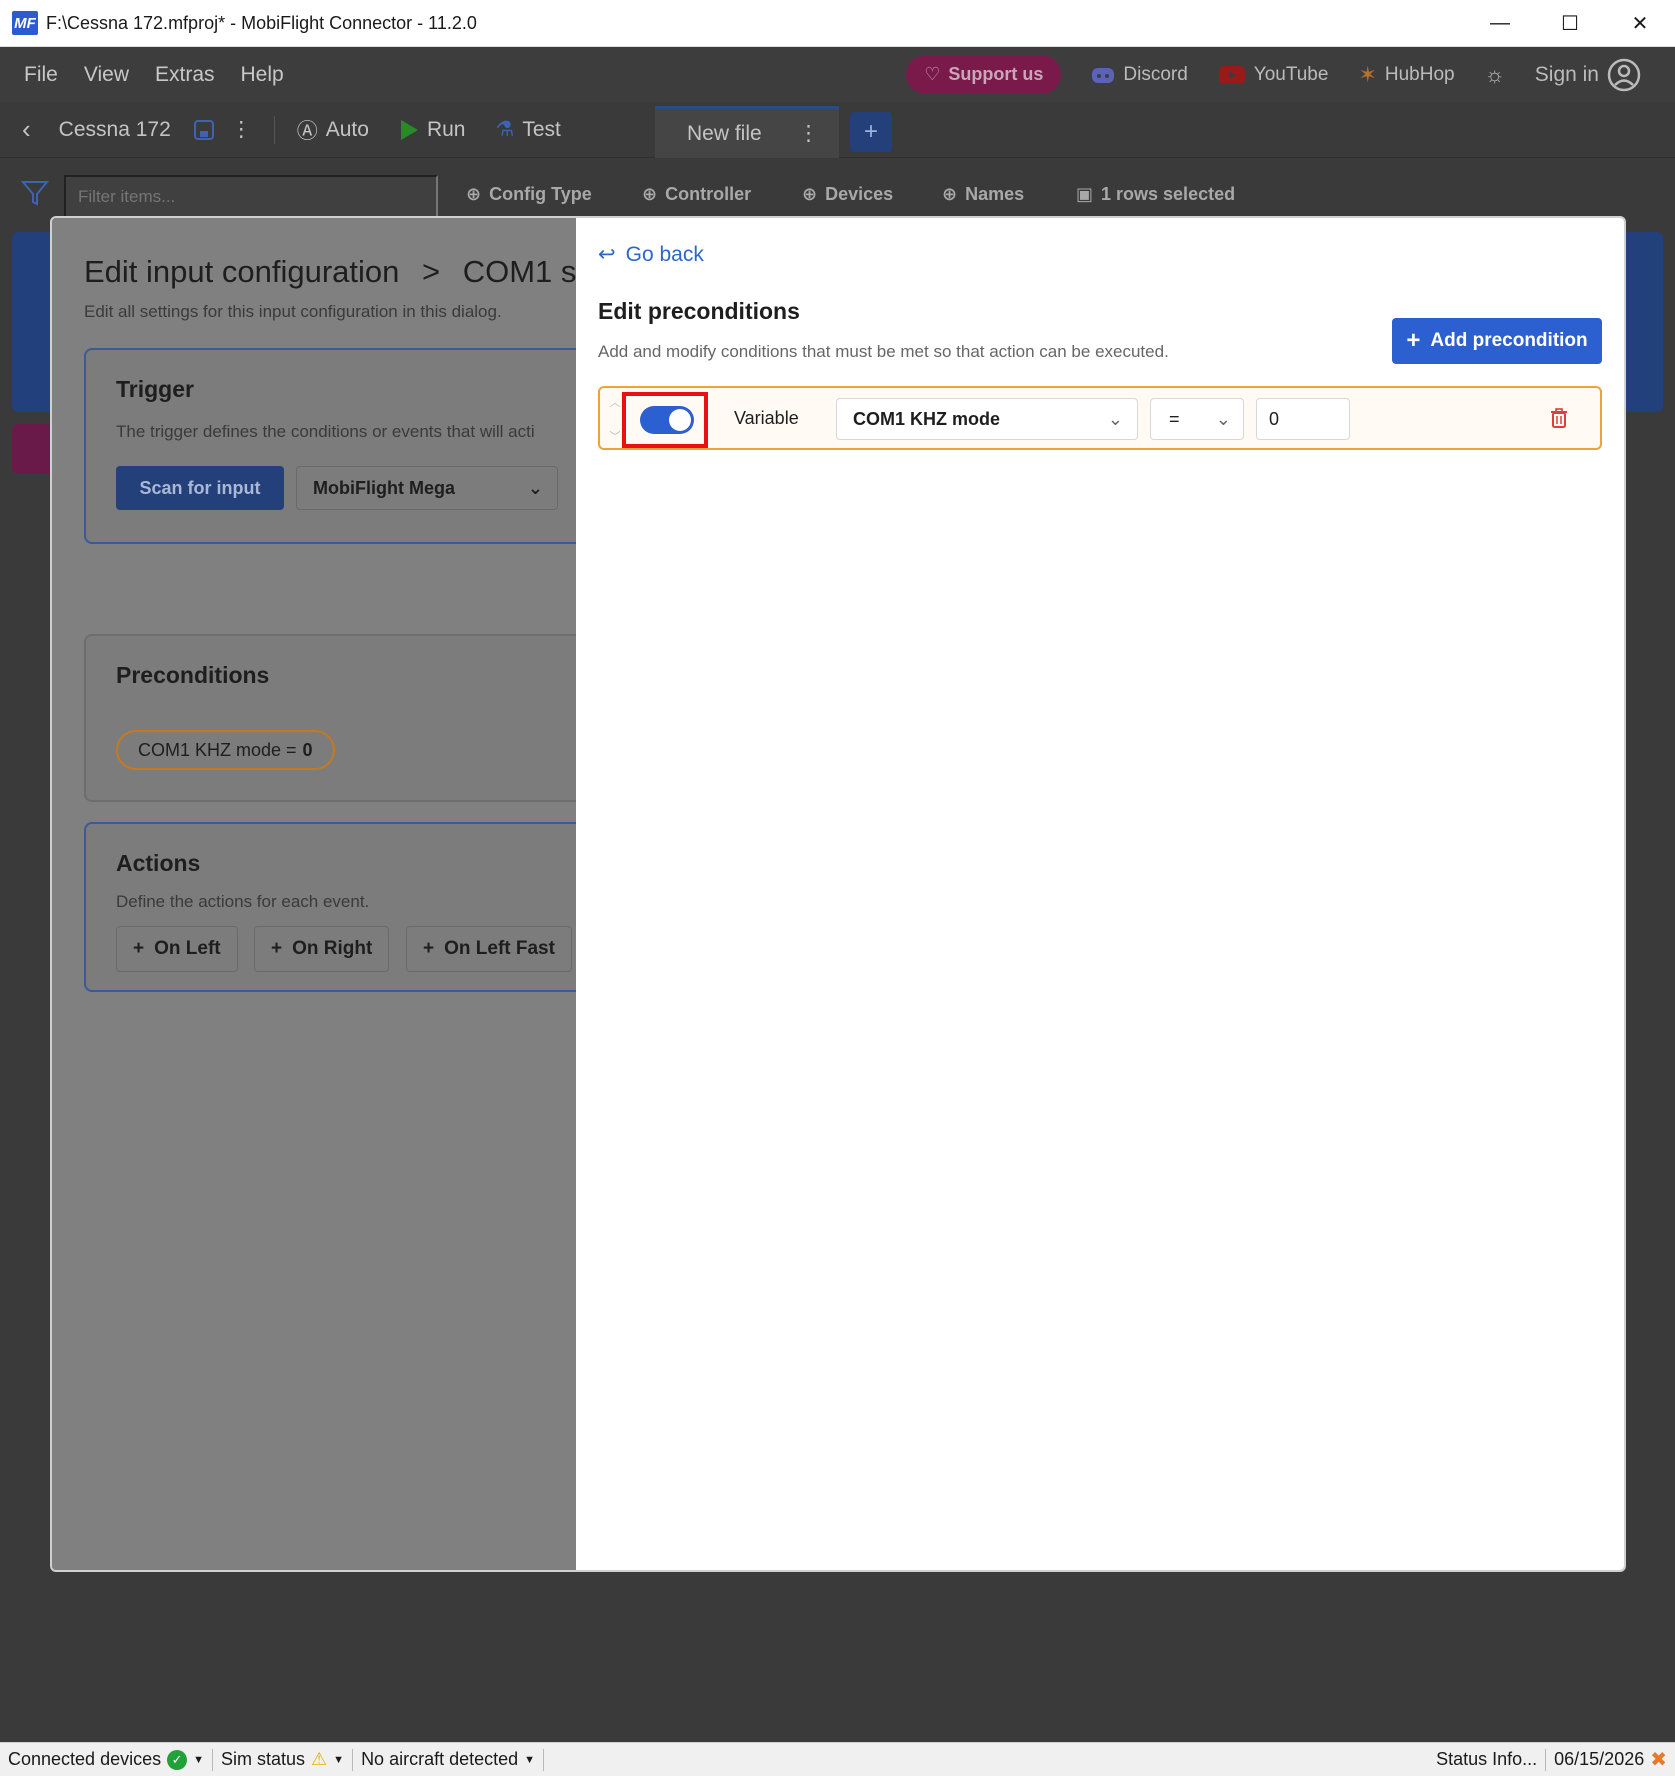 This screenshot has width=1675, height=1776. What do you see at coordinates (1291, 74) in the screenshot?
I see `youtube-label: YouTube` at bounding box center [1291, 74].